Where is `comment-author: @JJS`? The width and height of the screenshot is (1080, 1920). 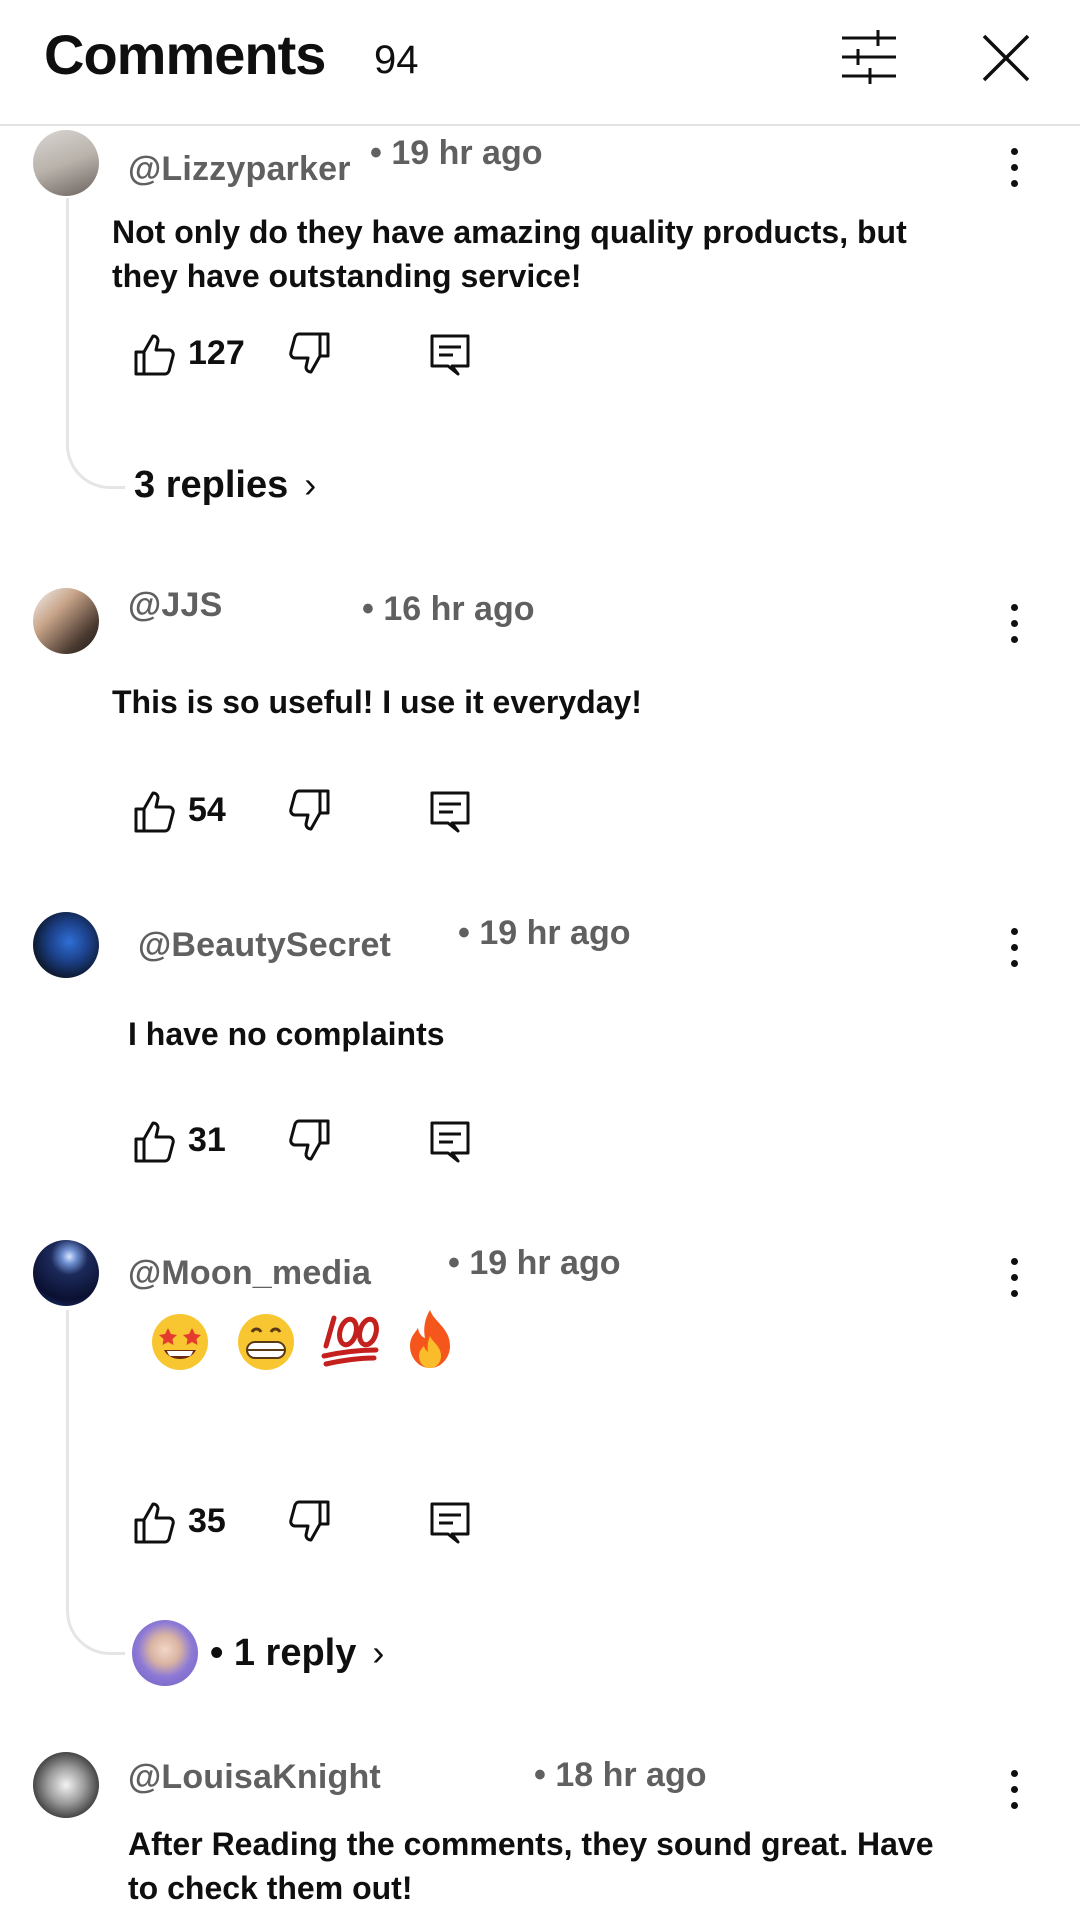 comment-author: @JJS is located at coordinates (175, 605).